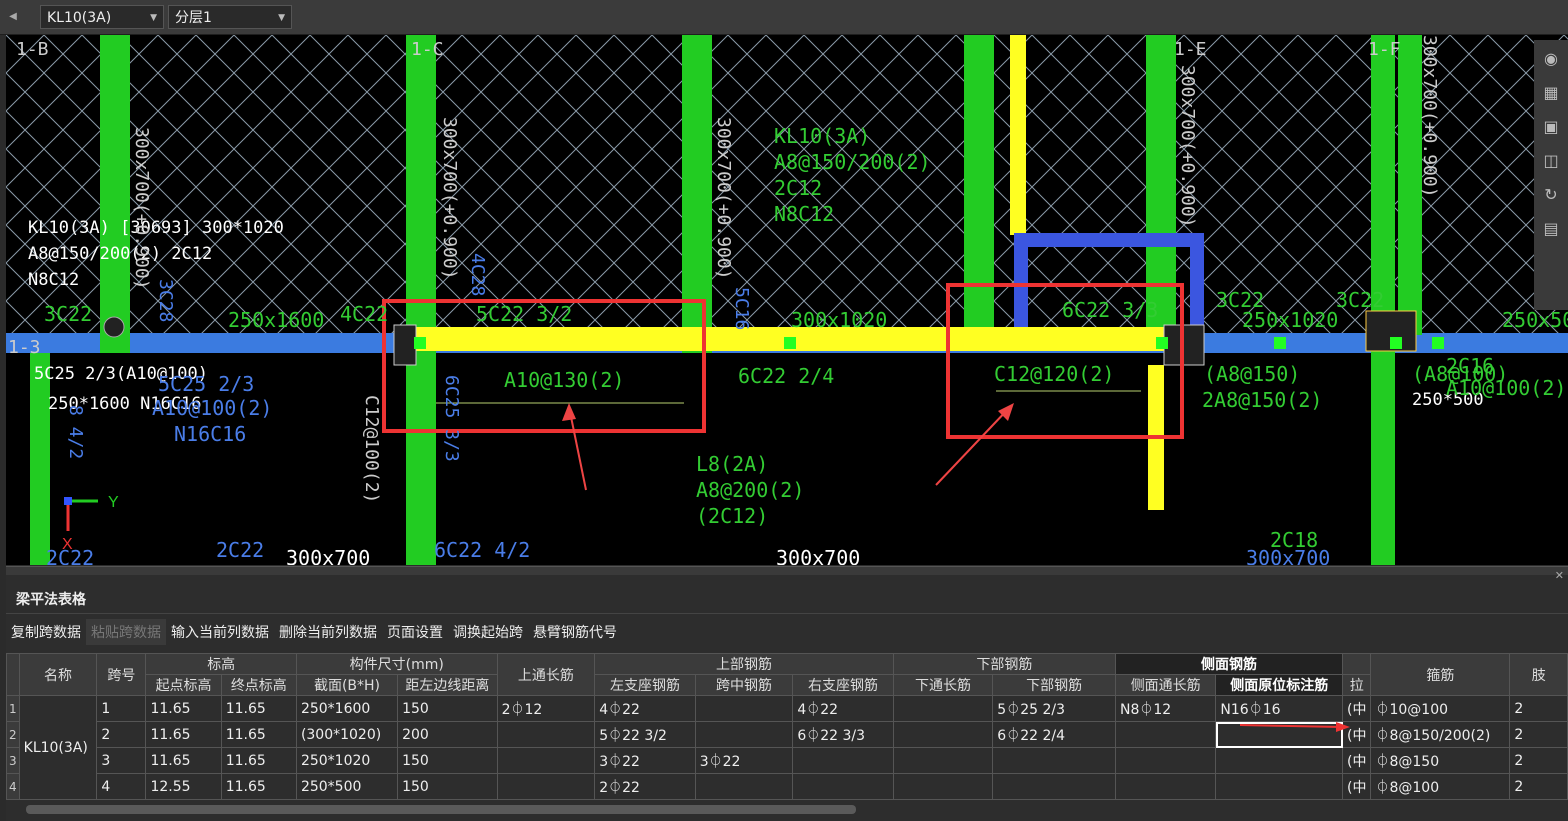 This screenshot has height=821, width=1568. Describe the element at coordinates (1440, 708) in the screenshot. I see `cell-stirrup: ⏀10@100` at that location.